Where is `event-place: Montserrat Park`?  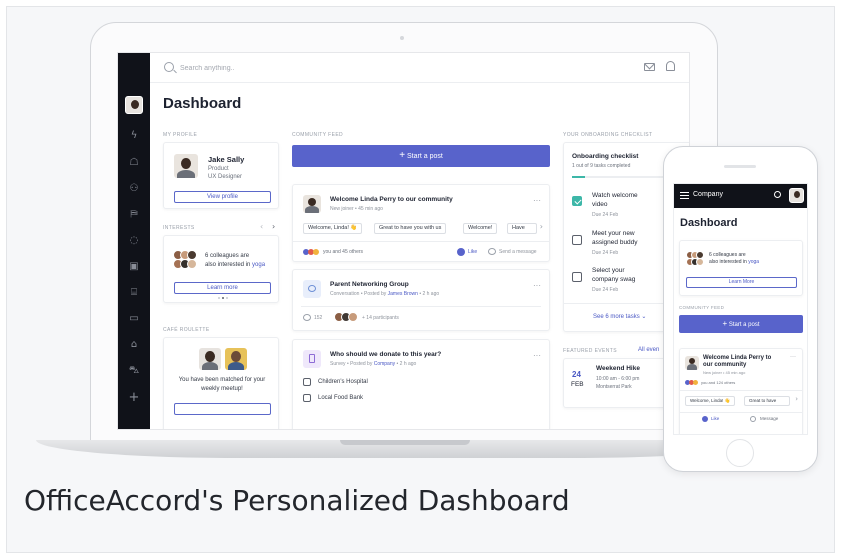 event-place: Montserrat Park is located at coordinates (614, 387).